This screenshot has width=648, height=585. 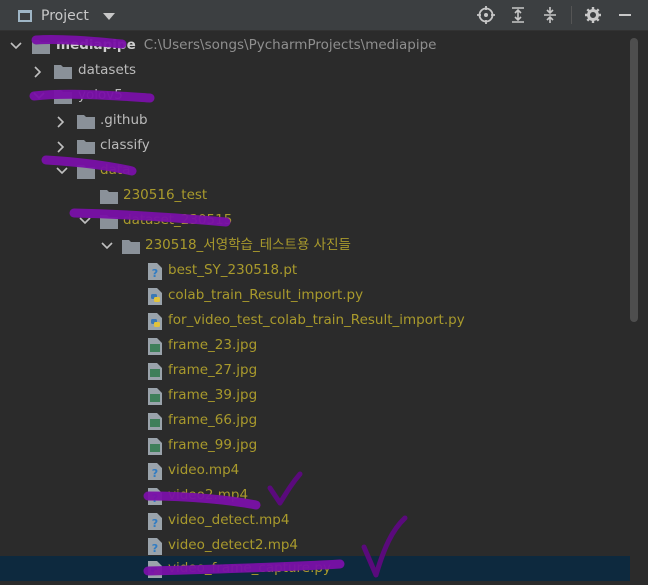 I want to click on tree-label-photos: 230518_서영학습_테스트용 사진들, so click(x=248, y=245).